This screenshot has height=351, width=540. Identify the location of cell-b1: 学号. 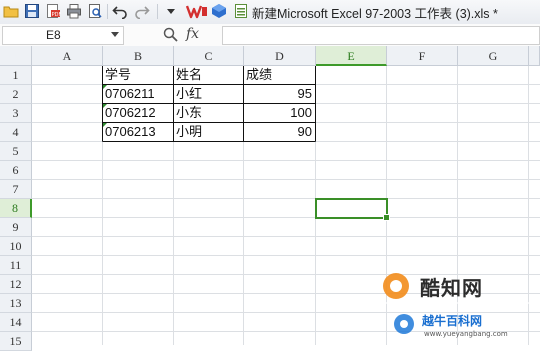
(138, 75).